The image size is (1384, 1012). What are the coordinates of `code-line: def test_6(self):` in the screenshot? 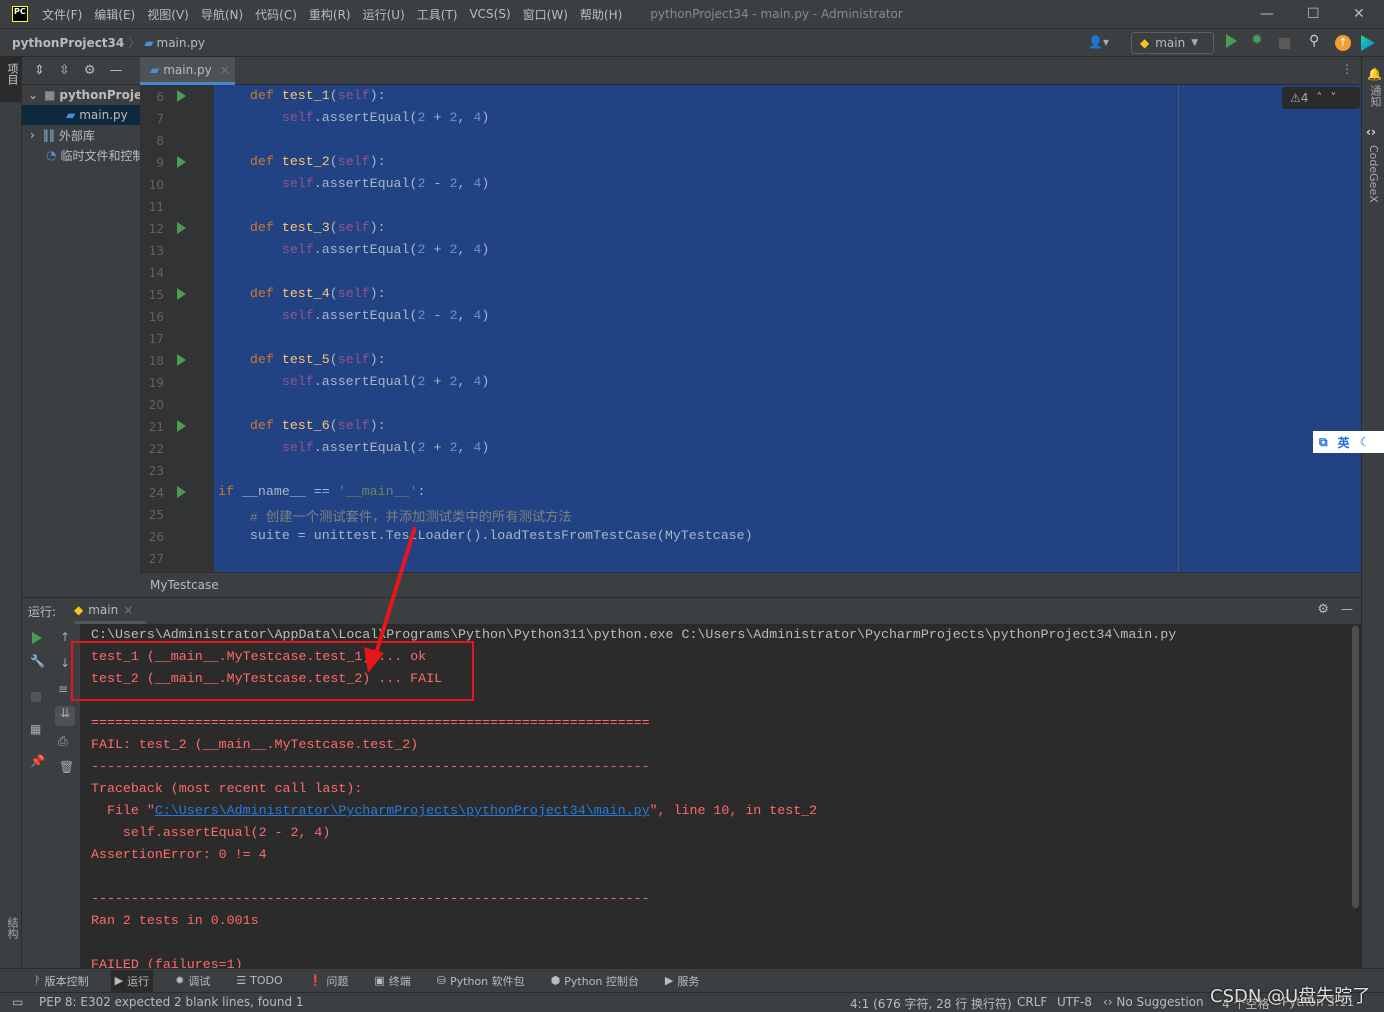 It's located at (302, 425).